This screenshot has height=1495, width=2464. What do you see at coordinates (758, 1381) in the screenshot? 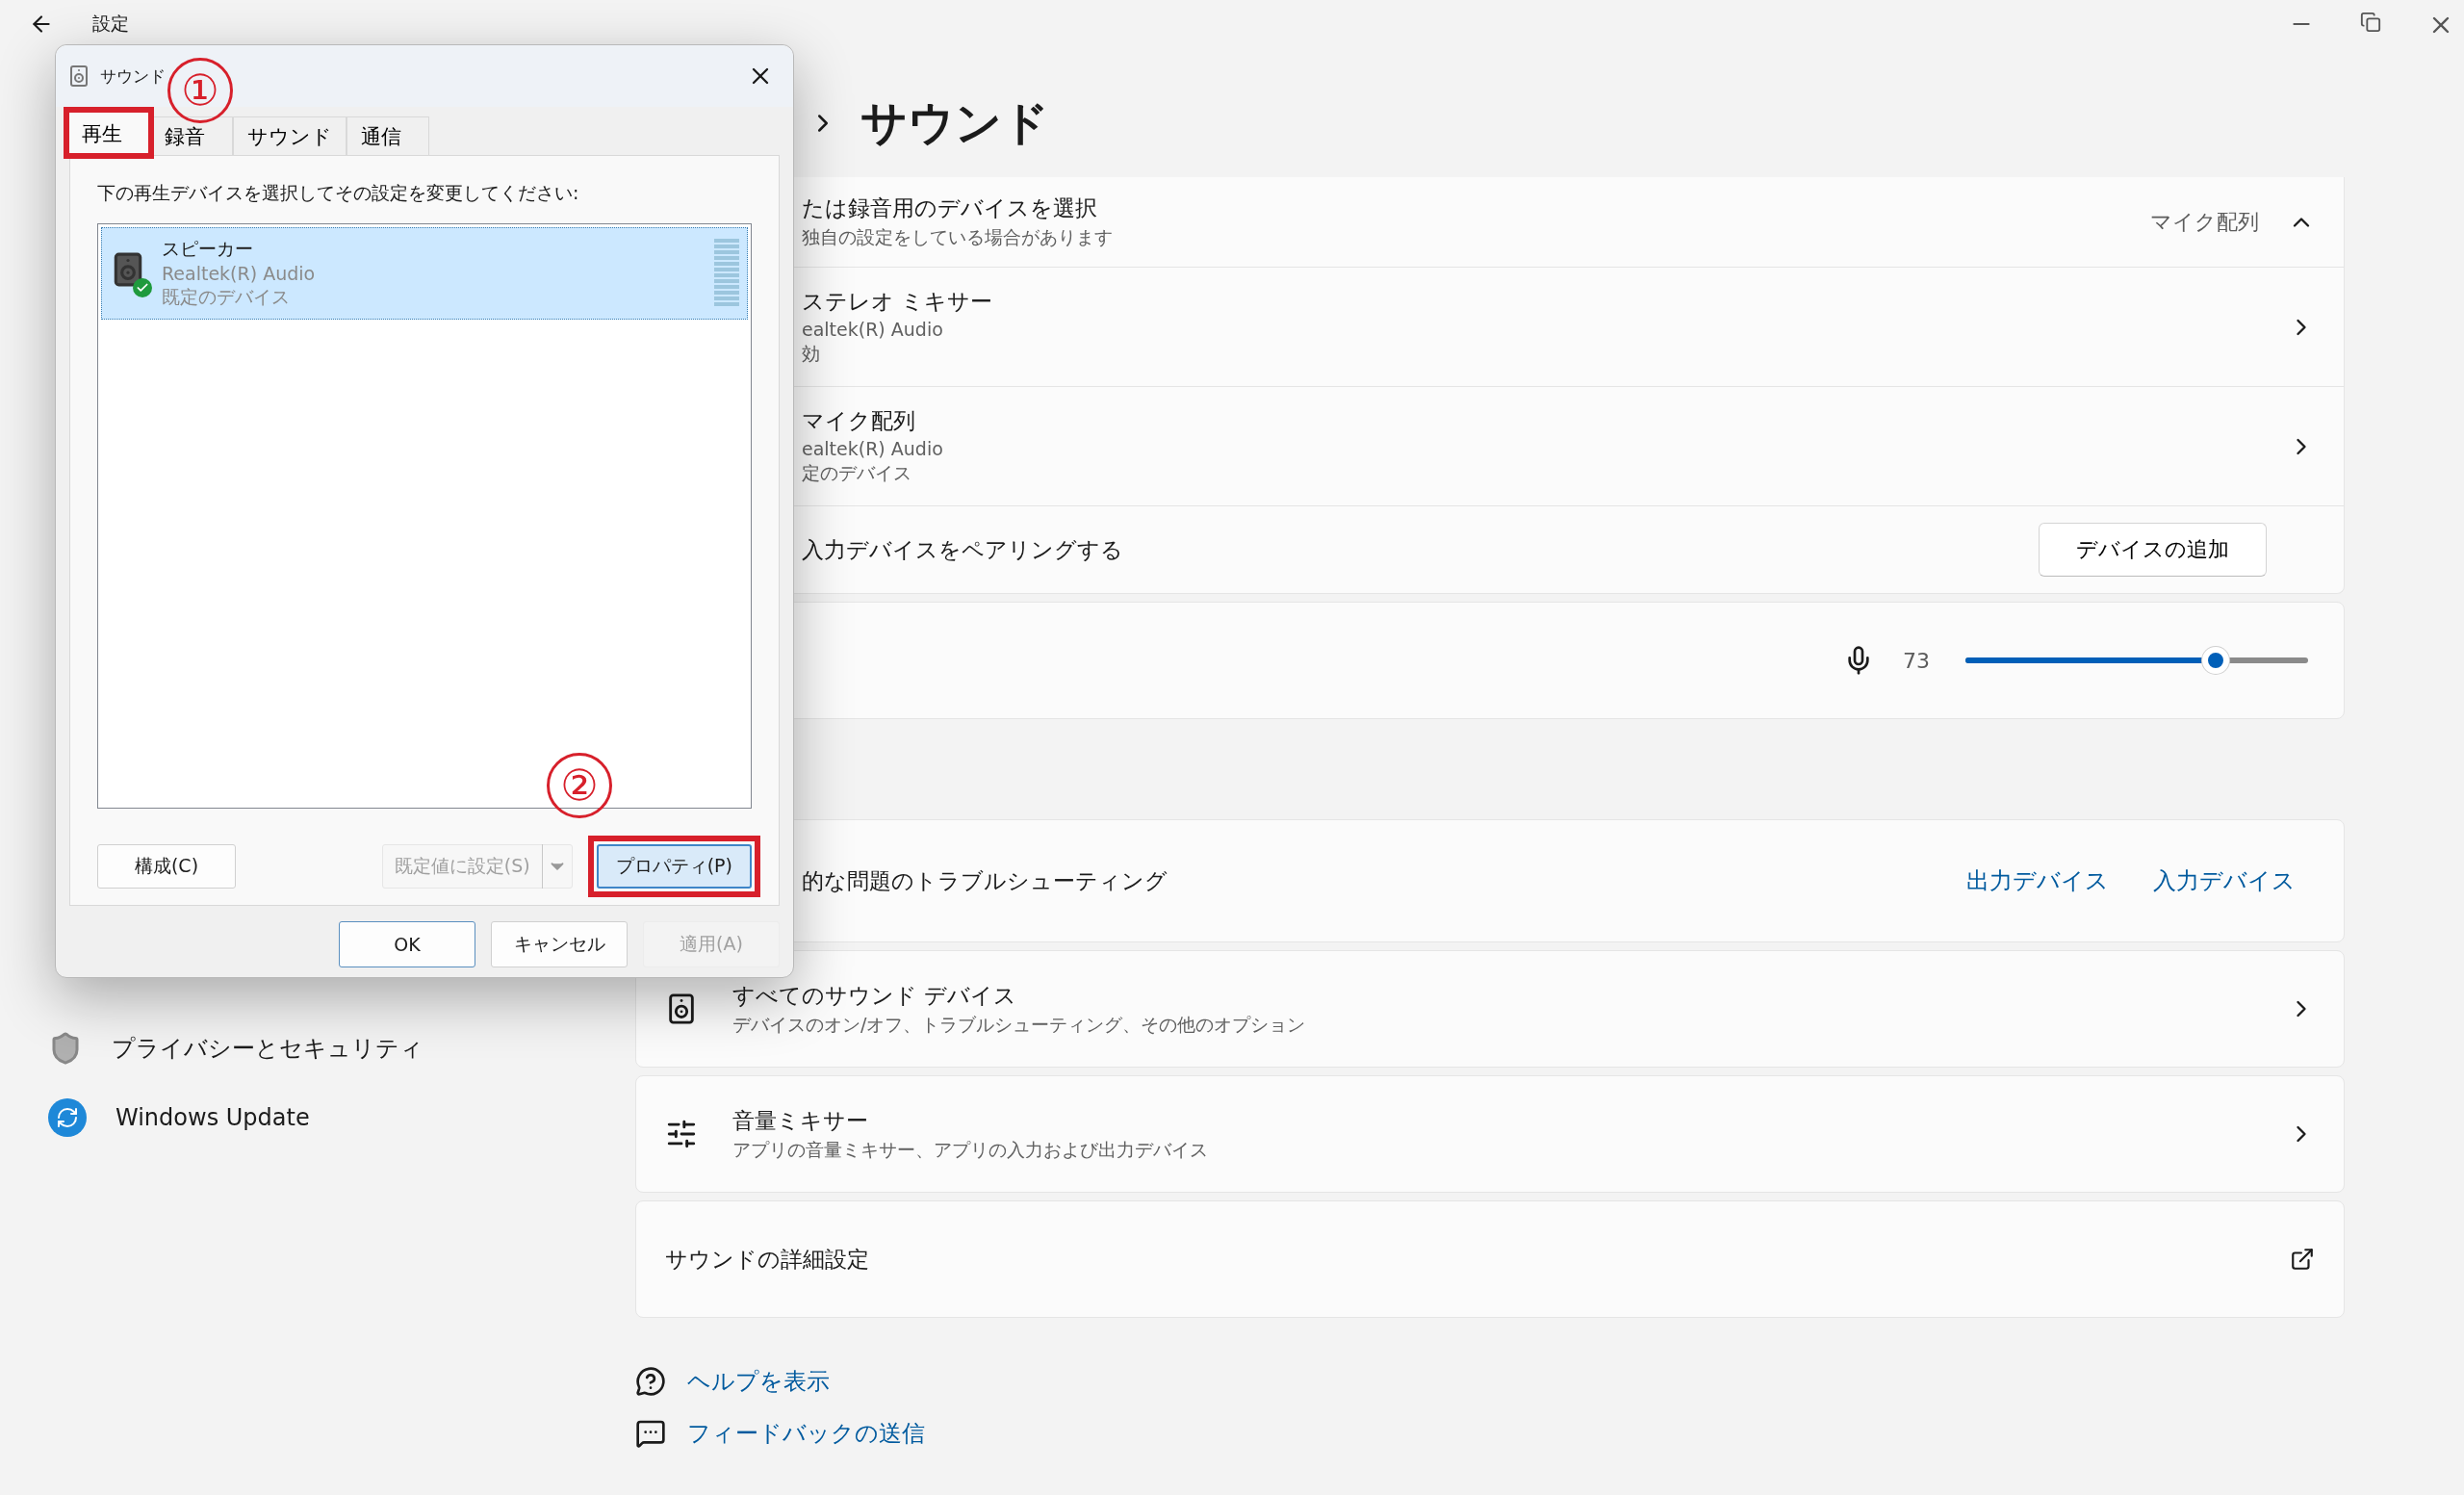
I see `help-link: ヘルプを表示` at bounding box center [758, 1381].